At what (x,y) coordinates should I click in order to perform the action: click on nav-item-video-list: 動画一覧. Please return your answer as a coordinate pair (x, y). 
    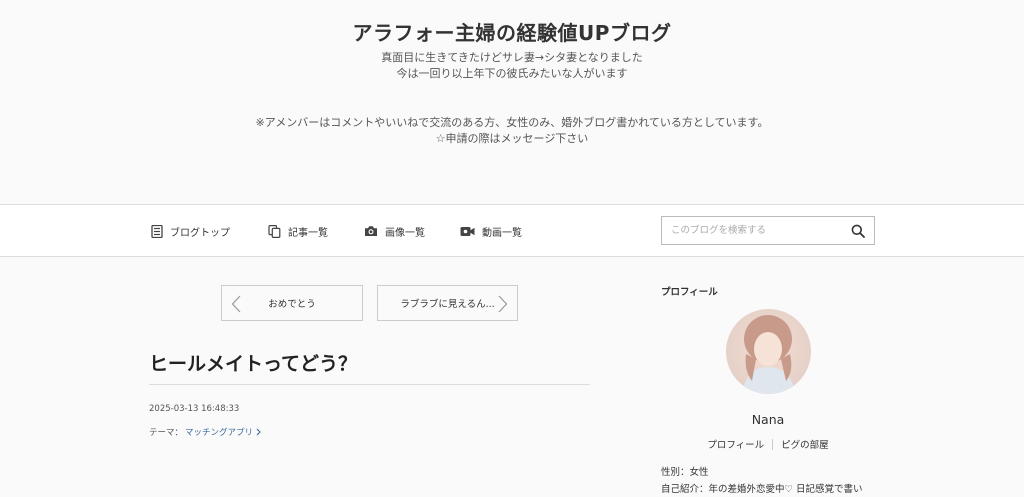
    Looking at the image, I should click on (491, 231).